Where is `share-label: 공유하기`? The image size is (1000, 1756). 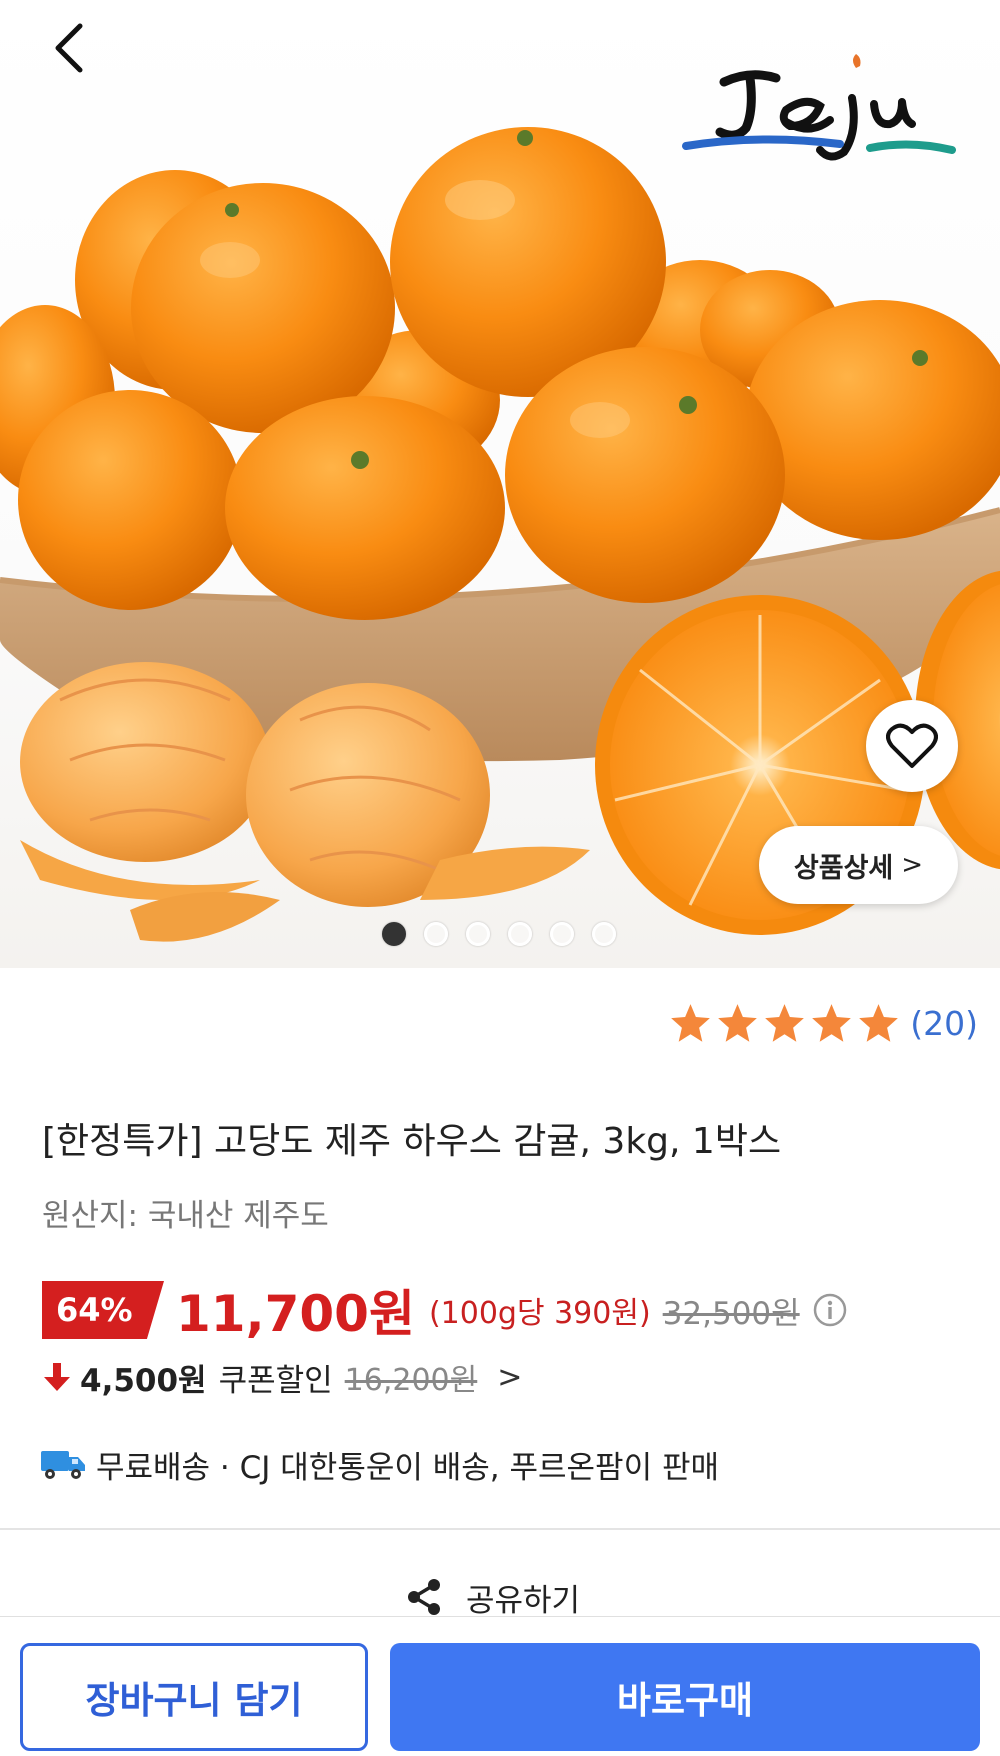
share-label: 공유하기 is located at coordinates (523, 1600).